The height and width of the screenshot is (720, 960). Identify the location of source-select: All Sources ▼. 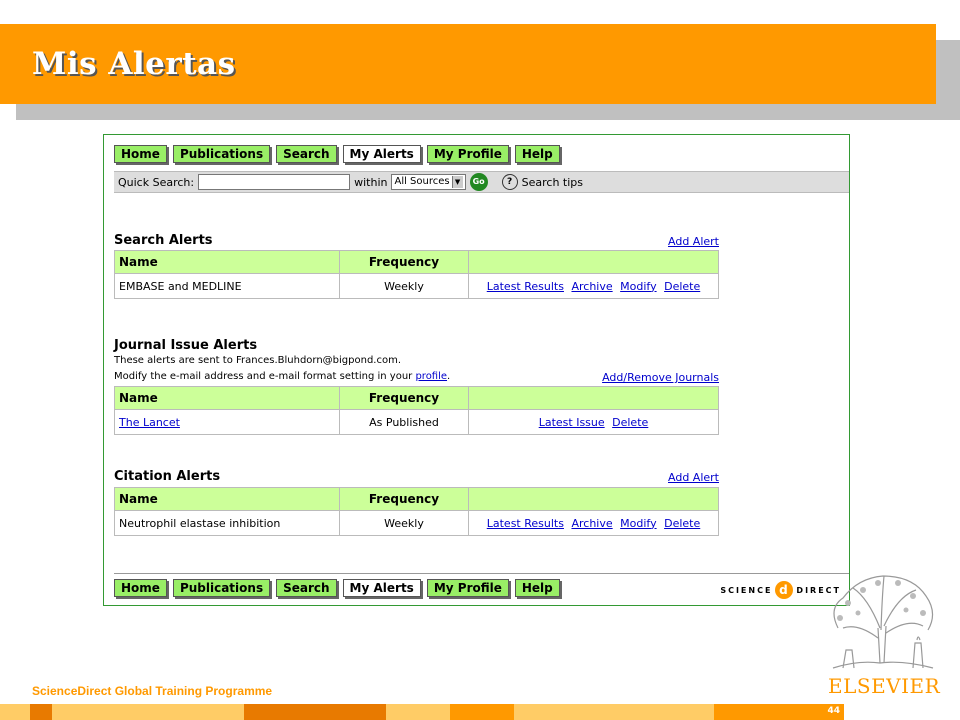
(428, 182).